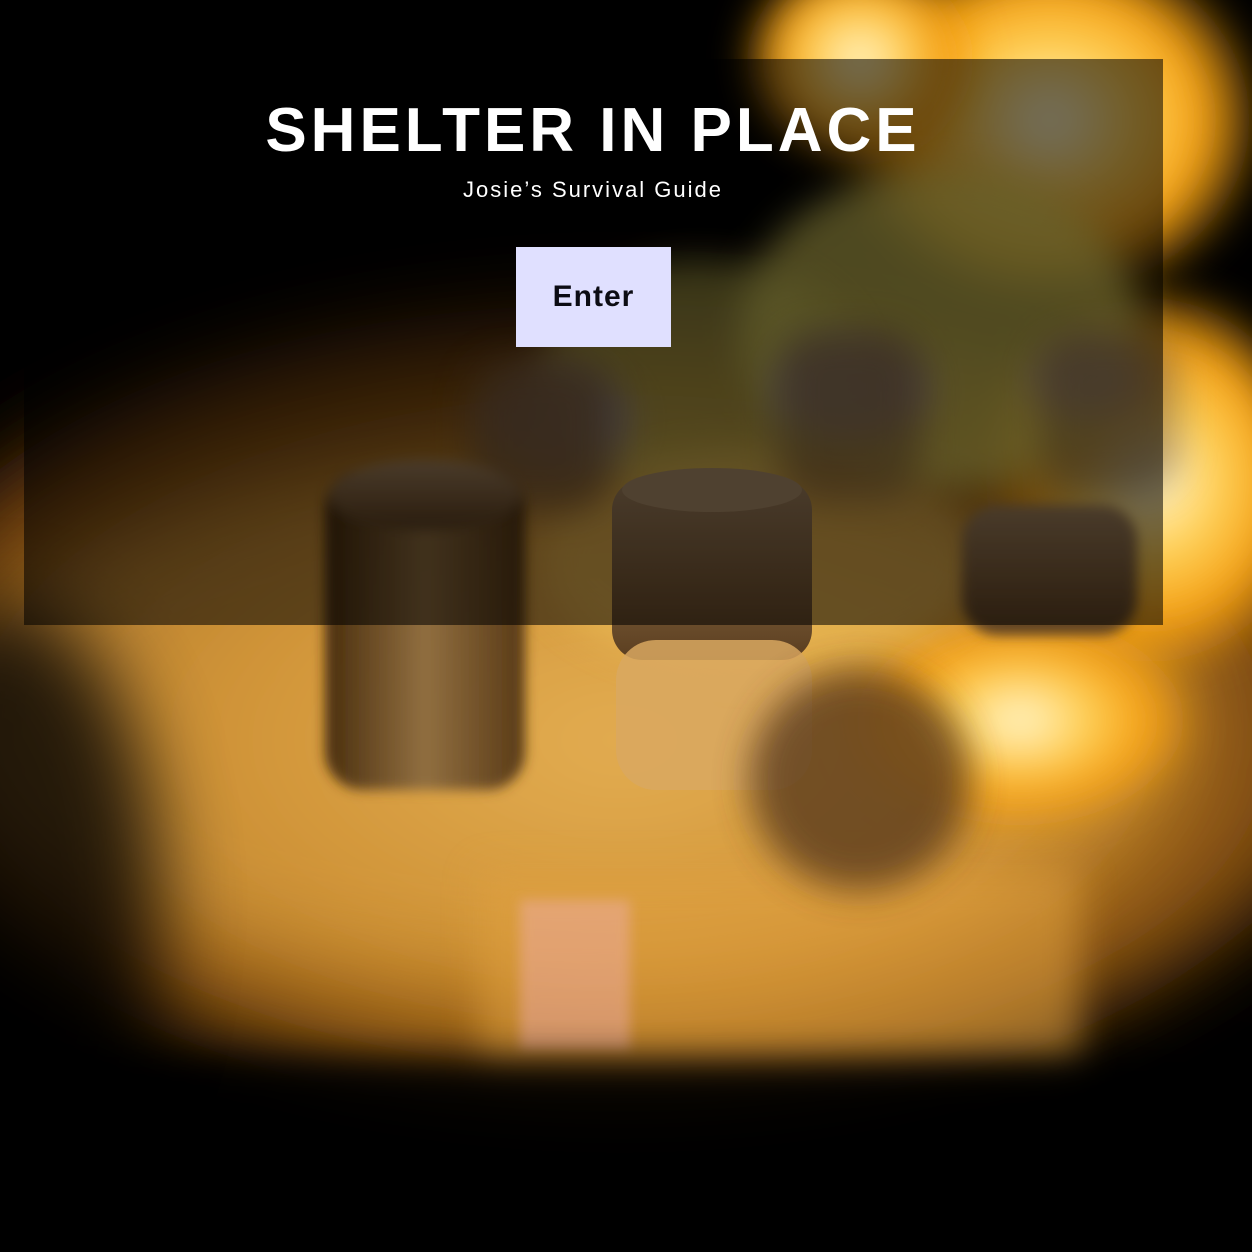 This screenshot has height=1252, width=1252. Describe the element at coordinates (593, 297) in the screenshot. I see `enter-button: Enter` at that location.